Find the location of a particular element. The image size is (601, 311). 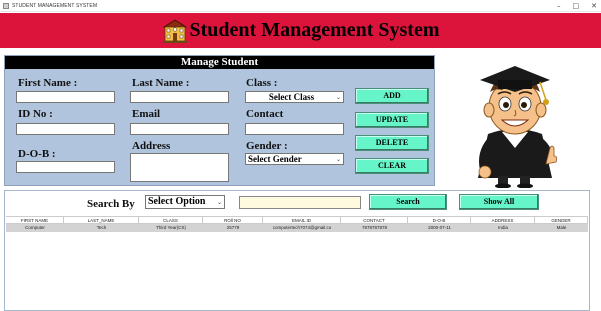

app-title: Student Management System is located at coordinates (314, 30).